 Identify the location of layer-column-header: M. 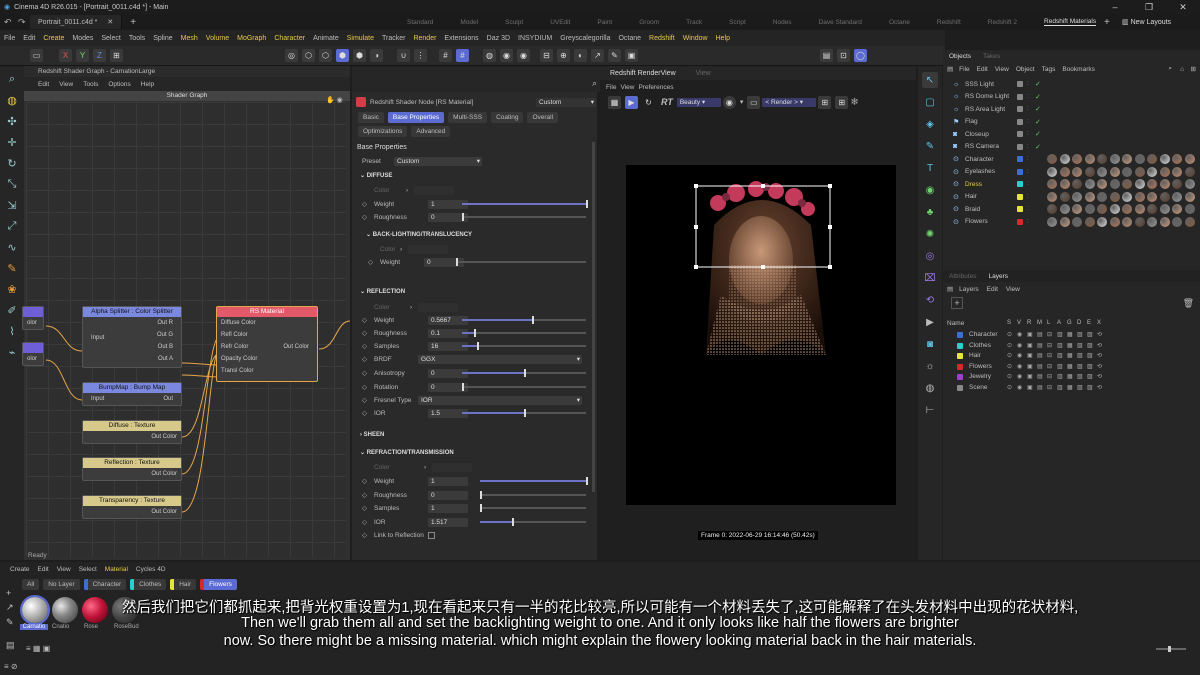
(1039, 323).